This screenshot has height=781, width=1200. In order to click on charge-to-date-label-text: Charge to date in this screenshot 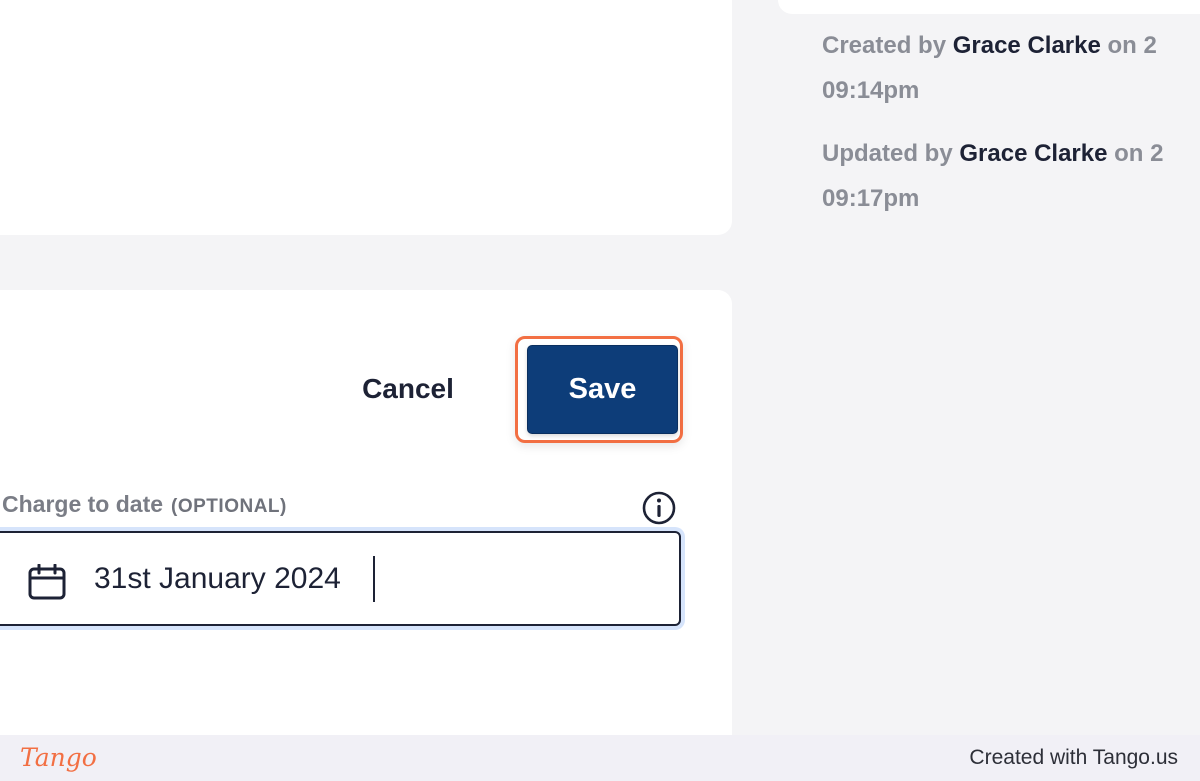, I will do `click(83, 504)`.